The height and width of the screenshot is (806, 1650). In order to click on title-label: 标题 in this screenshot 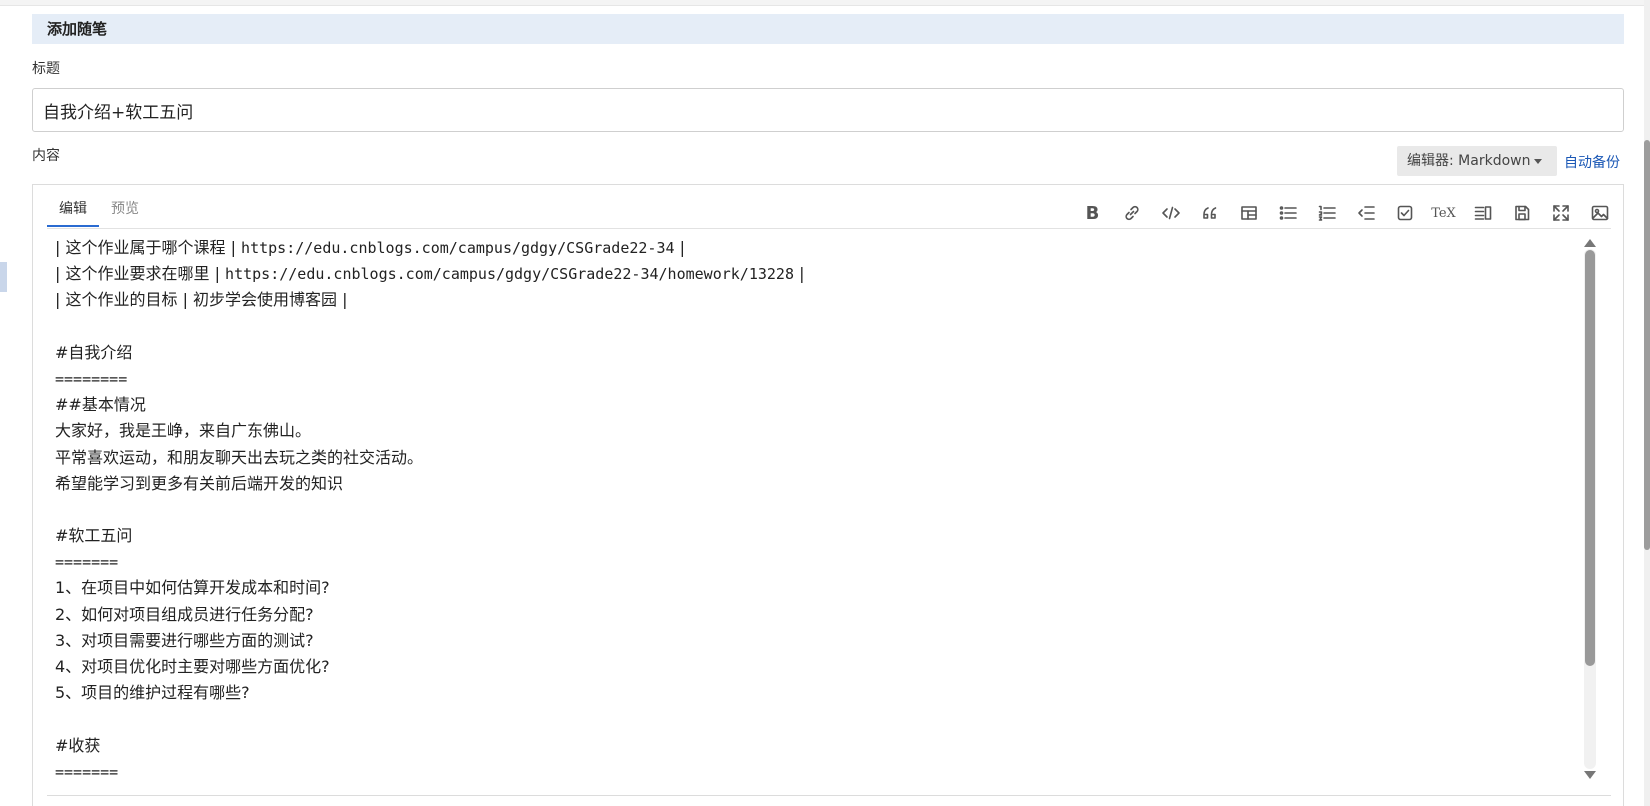, I will do `click(46, 69)`.